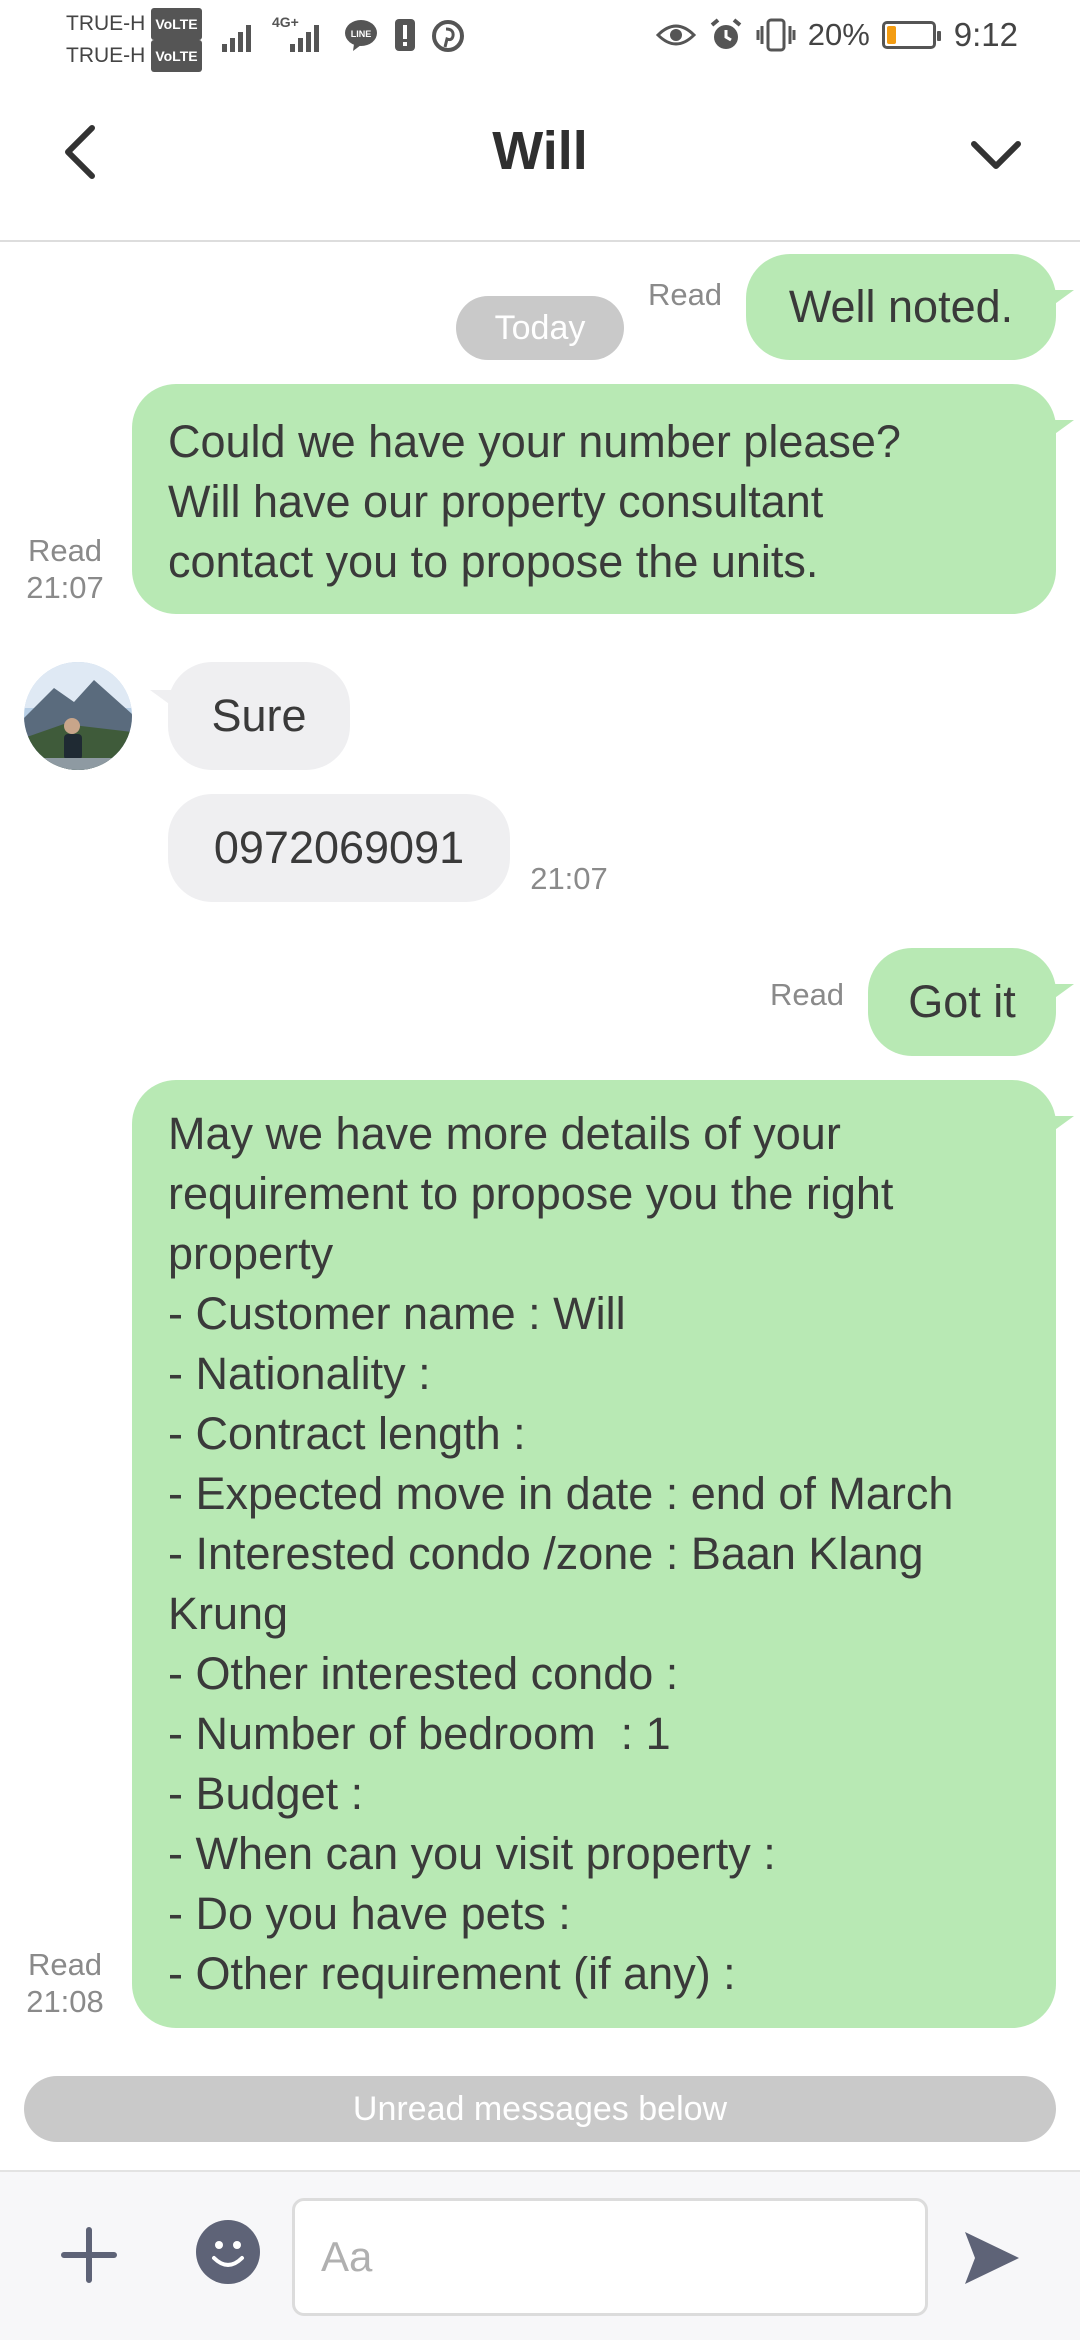  I want to click on battery-icon, so click(911, 35).